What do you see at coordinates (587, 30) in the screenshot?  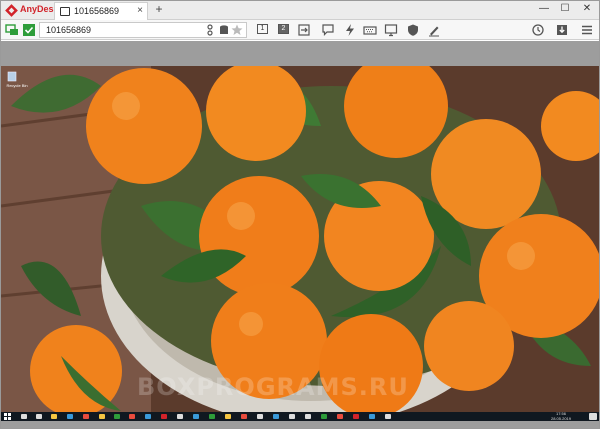 I see `menu-icon` at bounding box center [587, 30].